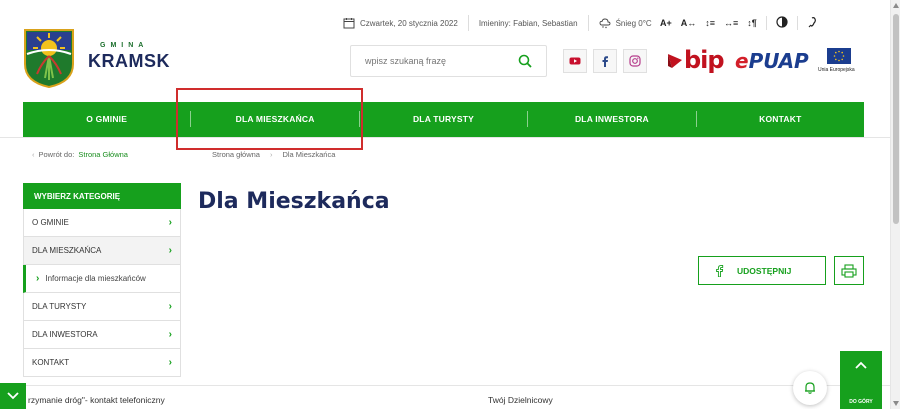 Image resolution: width=900 pixels, height=409 pixels. I want to click on back-home-link: Strona Główna, so click(103, 154).